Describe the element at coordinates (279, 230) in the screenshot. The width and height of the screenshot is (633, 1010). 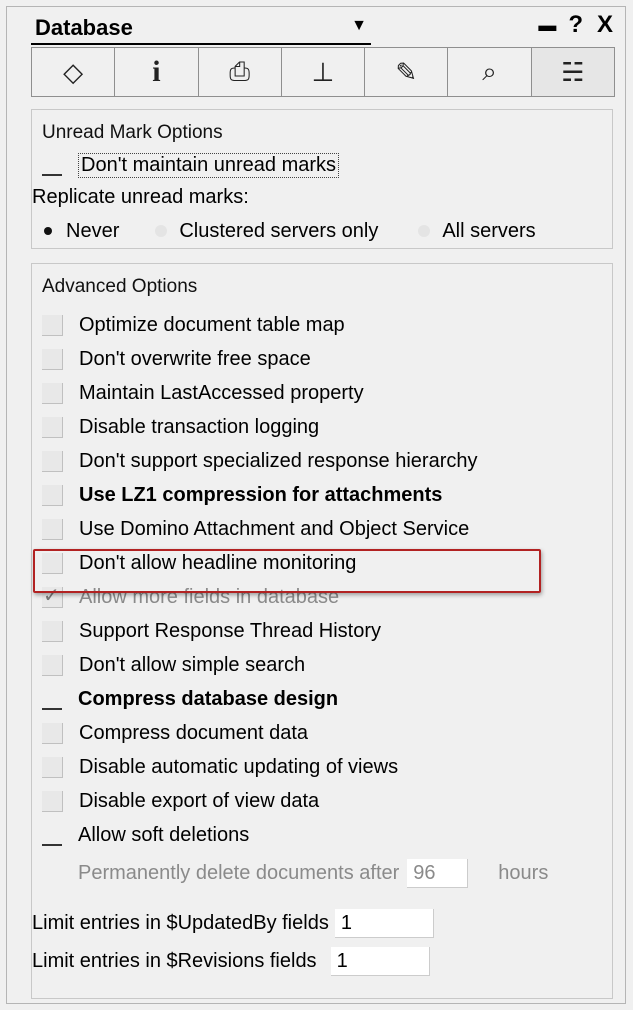
I see `radio-clustered-label: Clustered servers only` at that location.